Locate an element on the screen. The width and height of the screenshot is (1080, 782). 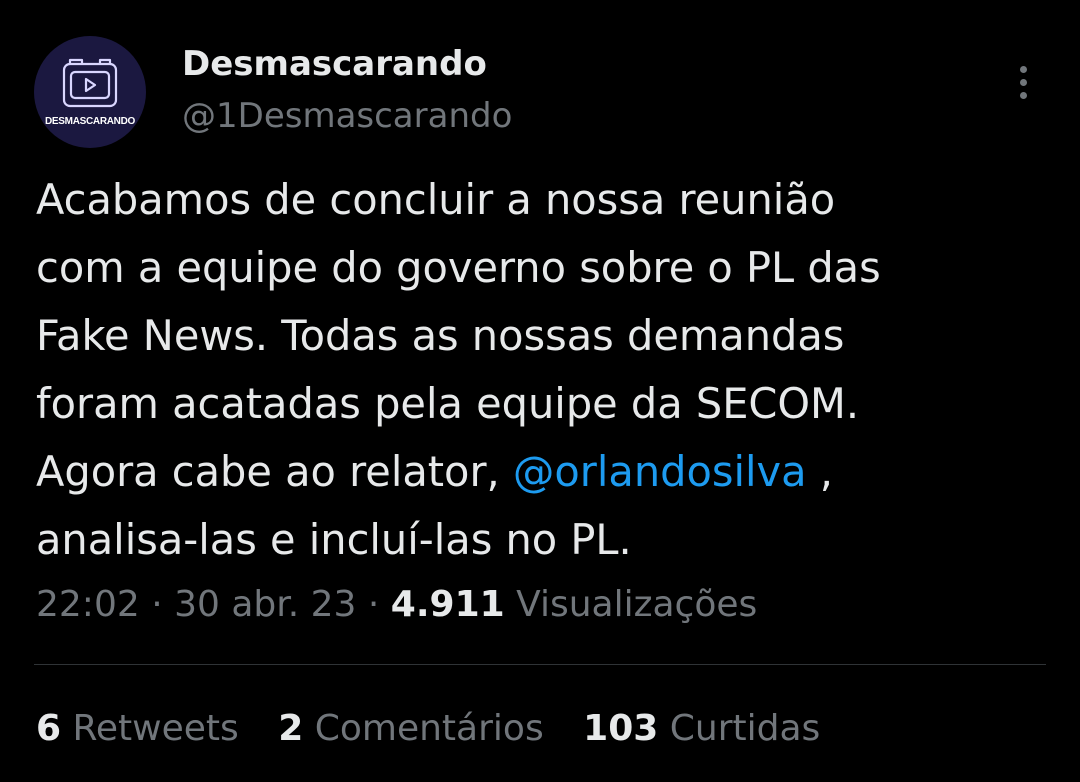
avatar: DESMASCARANDO is located at coordinates (90, 92).